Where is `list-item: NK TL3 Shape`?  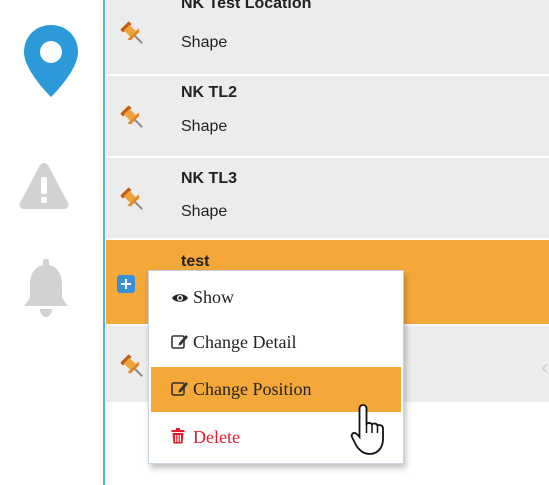
list-item: NK TL3 Shape is located at coordinates (327, 199).